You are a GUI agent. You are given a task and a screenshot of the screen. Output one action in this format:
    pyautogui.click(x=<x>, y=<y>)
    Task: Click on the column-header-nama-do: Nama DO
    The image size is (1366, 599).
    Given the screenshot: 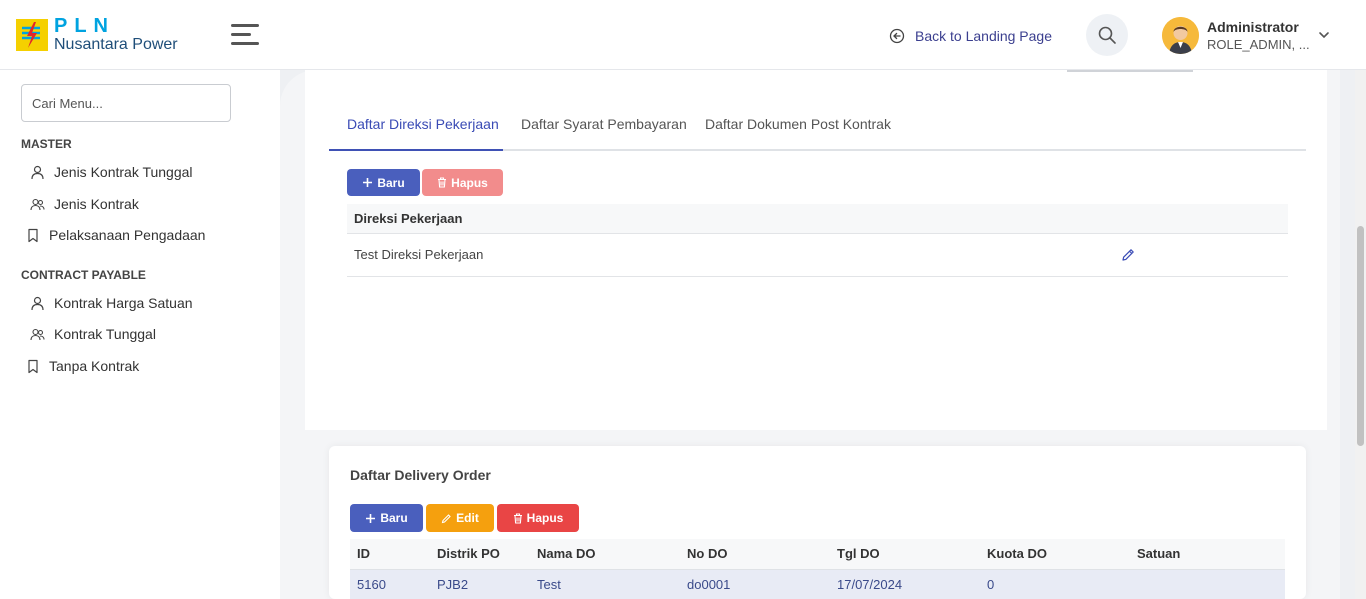 What is the action you would take?
    pyautogui.click(x=566, y=553)
    